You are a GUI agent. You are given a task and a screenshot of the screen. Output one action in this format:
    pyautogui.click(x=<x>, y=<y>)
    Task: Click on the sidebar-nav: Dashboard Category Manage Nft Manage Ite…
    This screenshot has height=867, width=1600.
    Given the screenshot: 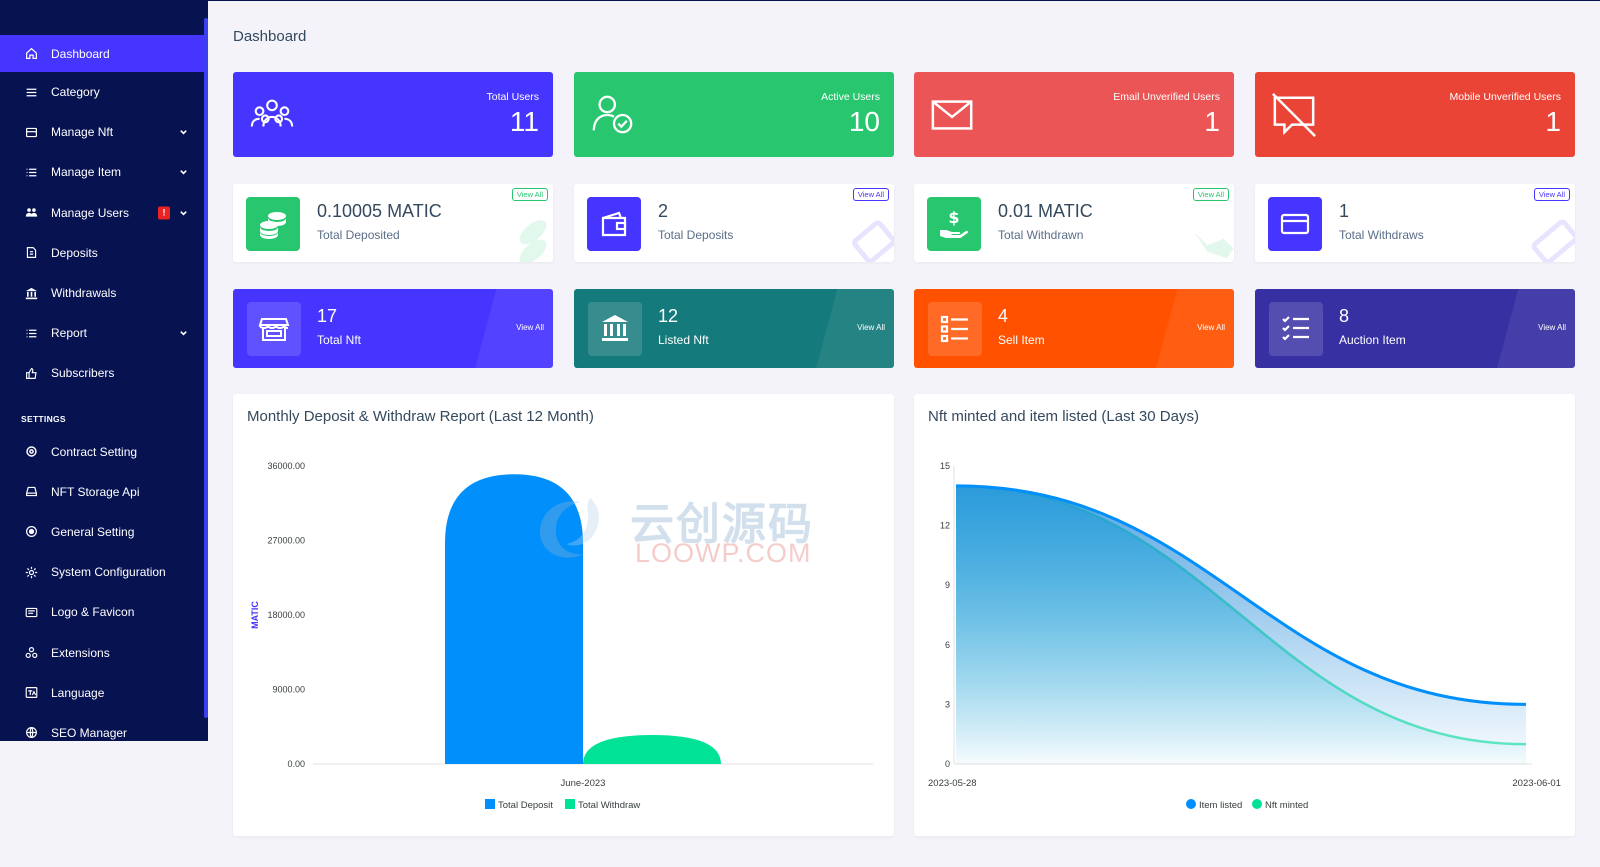 What is the action you would take?
    pyautogui.click(x=102, y=388)
    